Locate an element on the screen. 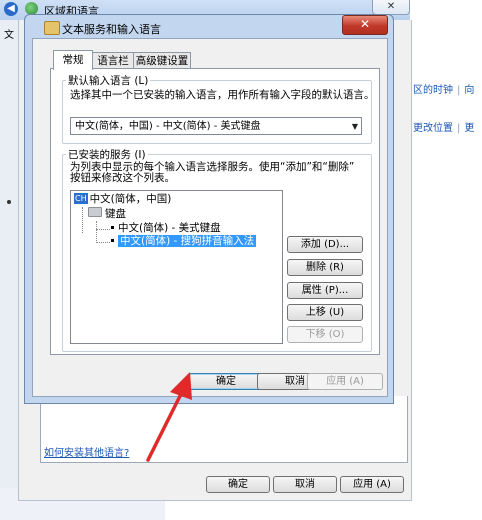 The image size is (482, 520). tree-node-keyboard: 键盘 is located at coordinates (107, 214).